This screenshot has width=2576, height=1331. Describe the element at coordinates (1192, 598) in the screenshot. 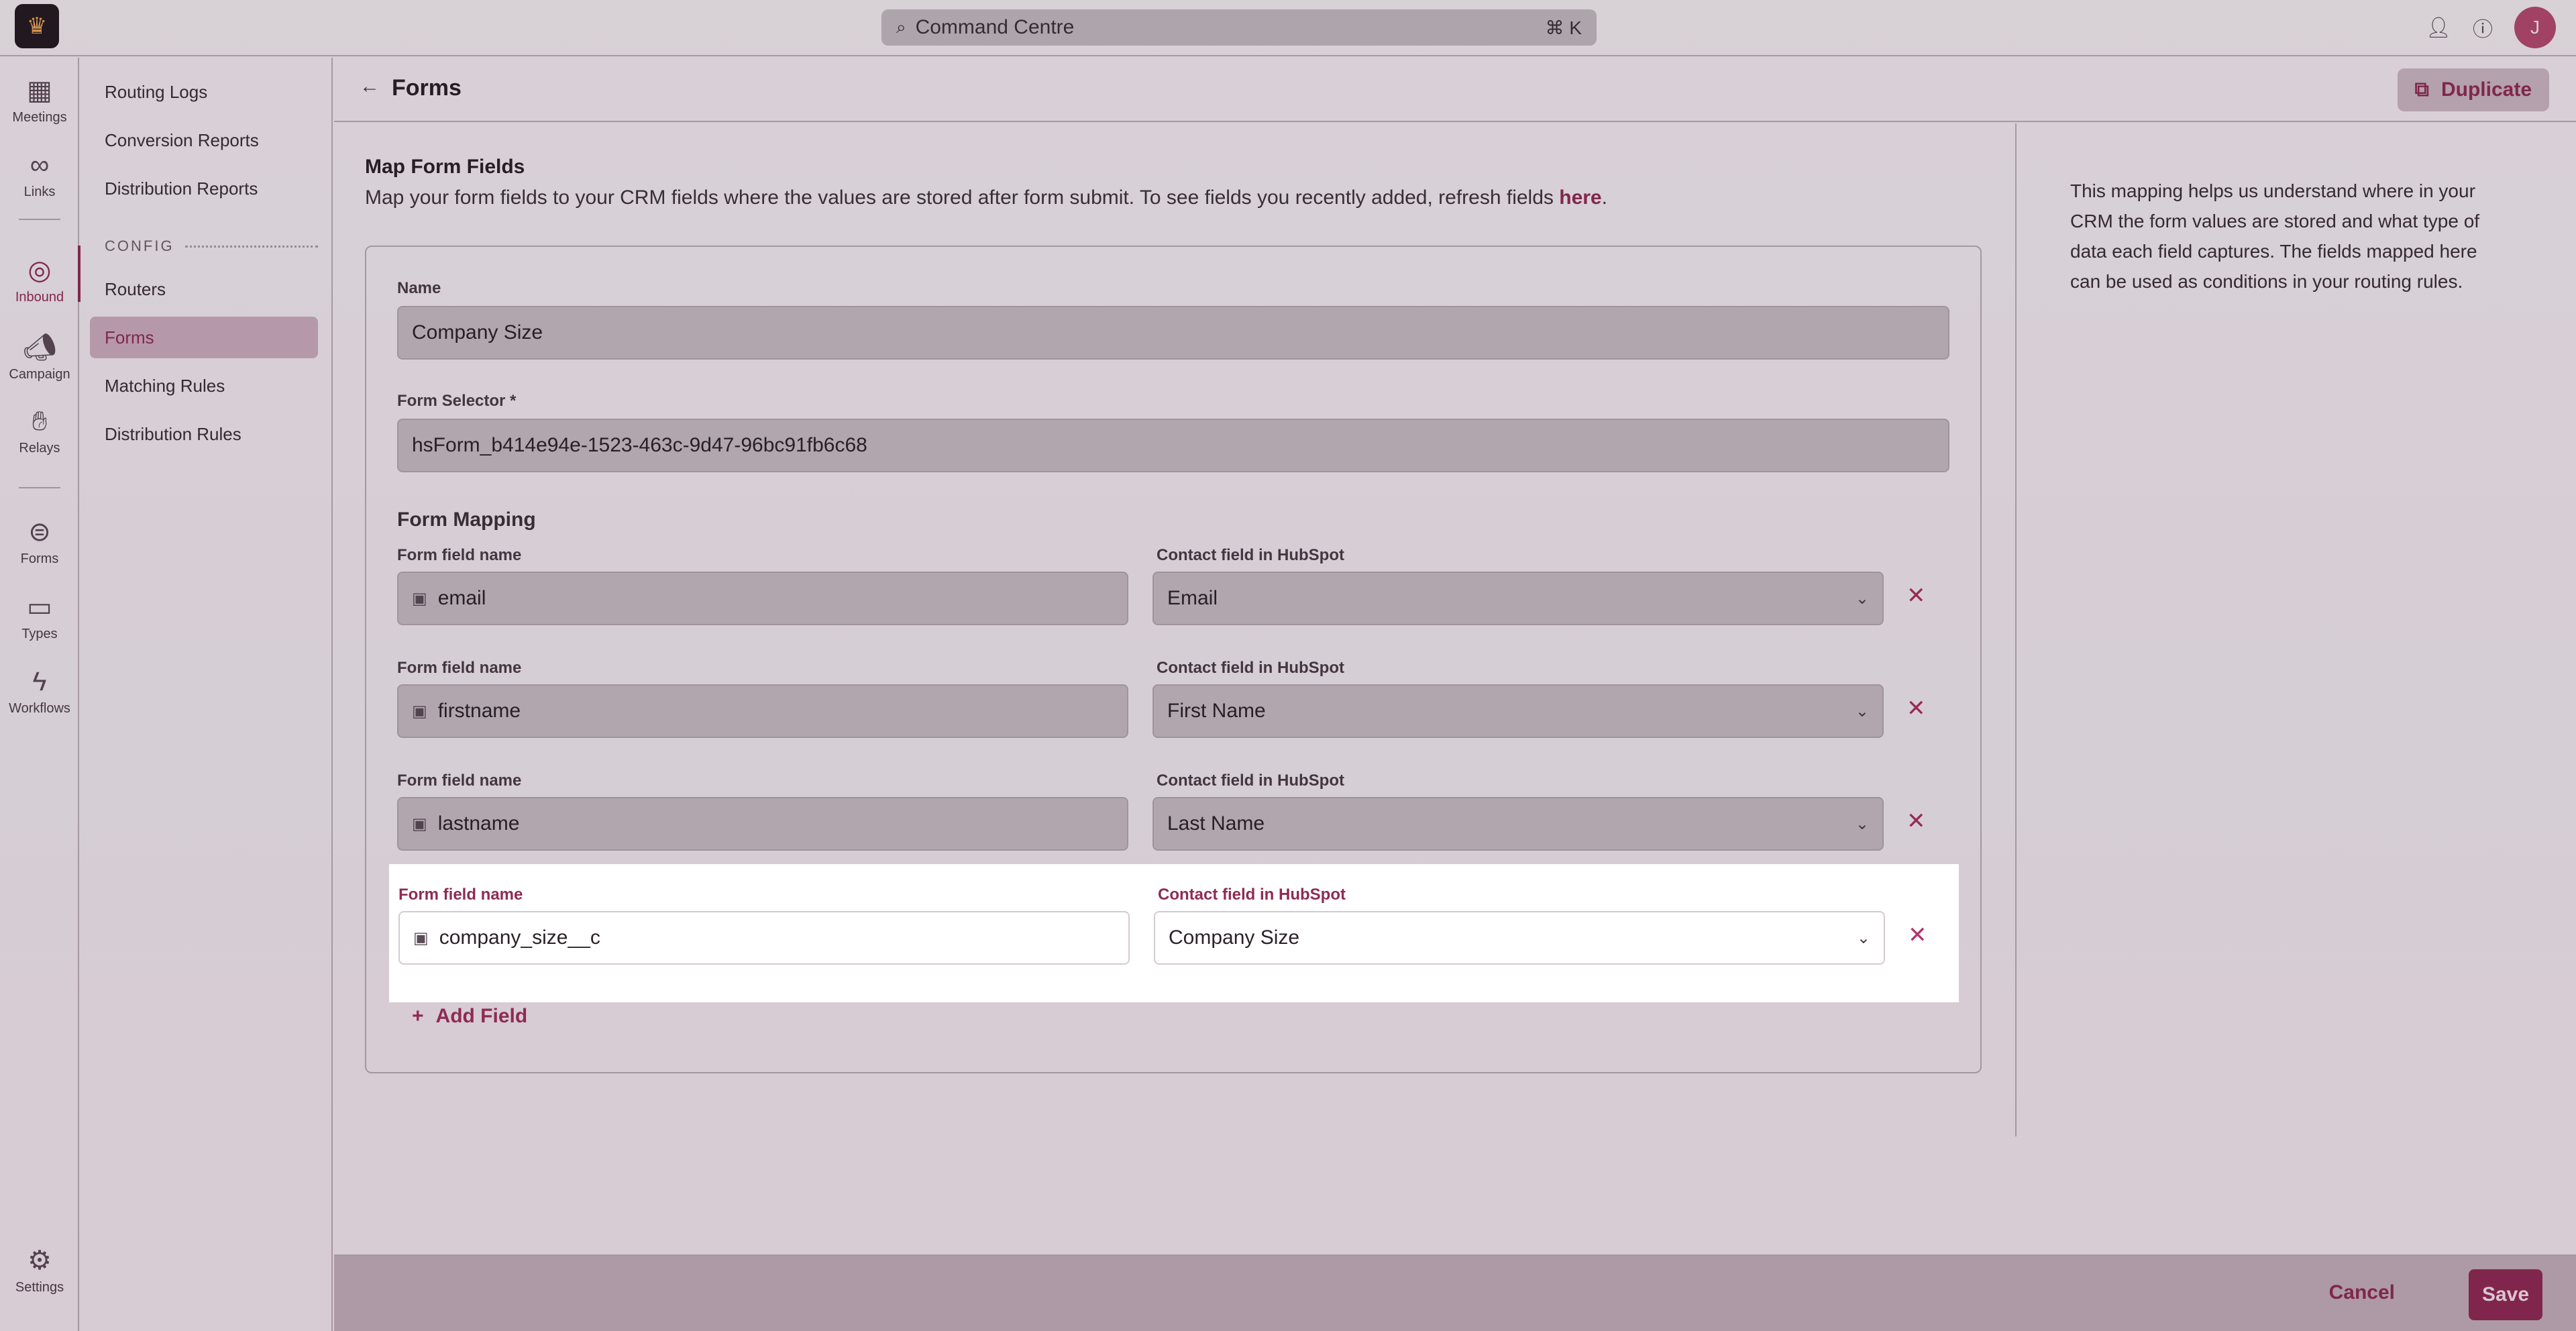

I see `crm-field-value: Email` at that location.